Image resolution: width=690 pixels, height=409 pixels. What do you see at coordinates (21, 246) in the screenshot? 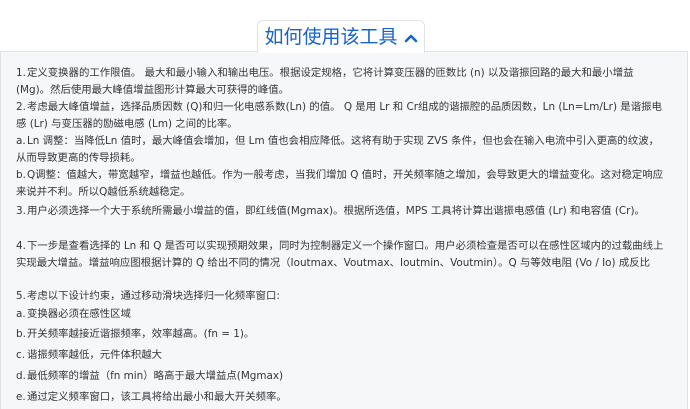
I see `list-marker: 4.` at bounding box center [21, 246].